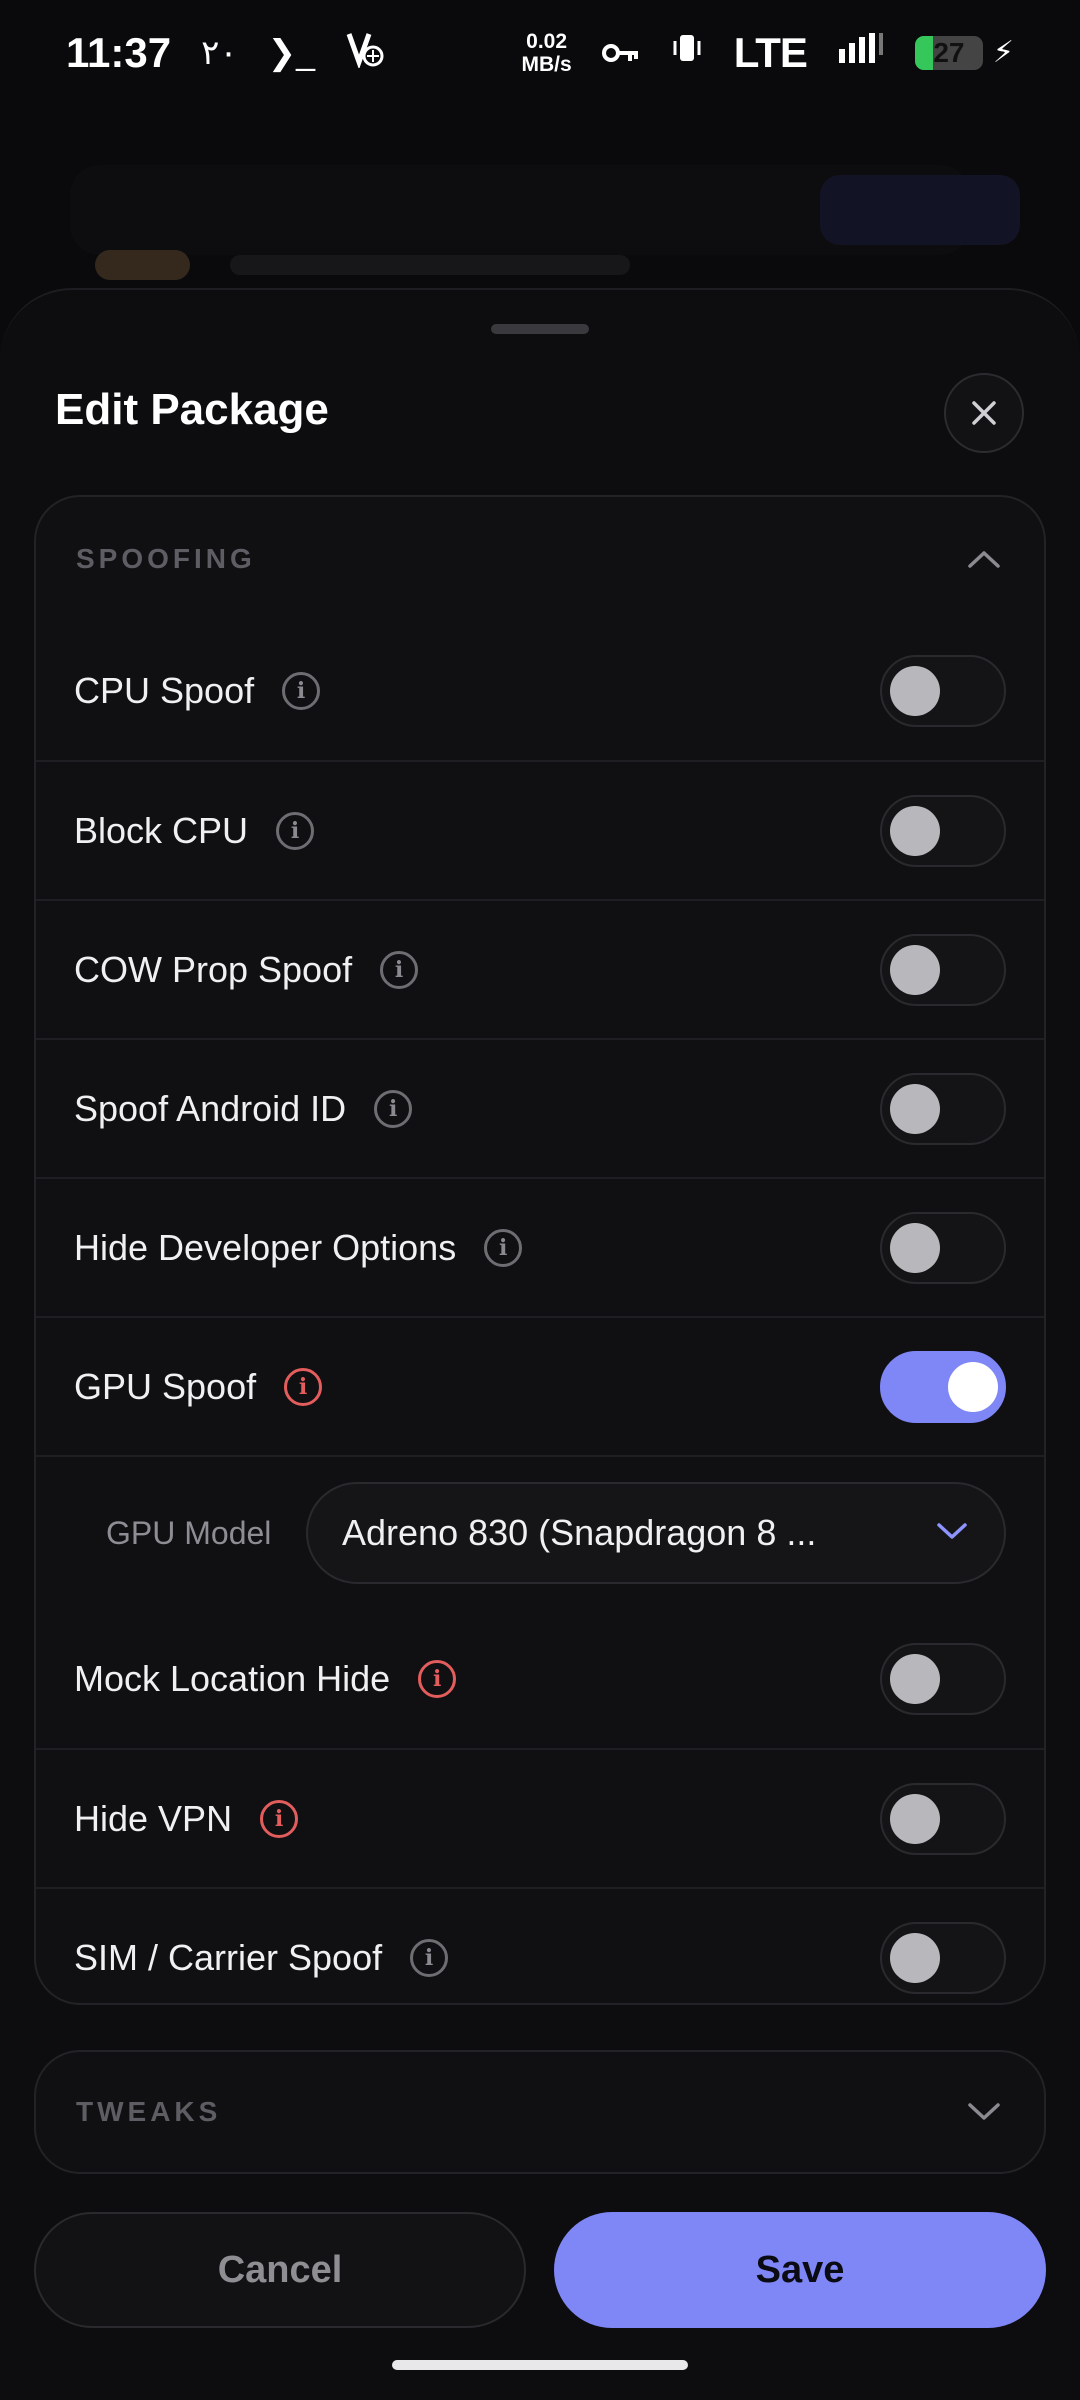 Image resolution: width=1080 pixels, height=2400 pixels. Describe the element at coordinates (800, 2270) in the screenshot. I see `save-button: Save` at that location.